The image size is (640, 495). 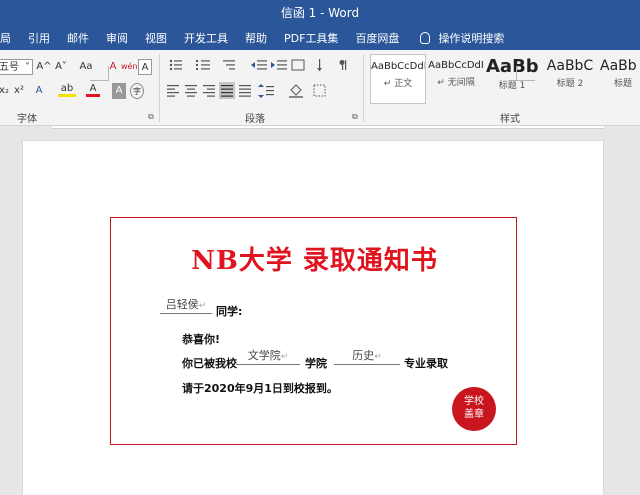 I want to click on style-name: ↵ 正文, so click(x=398, y=84).